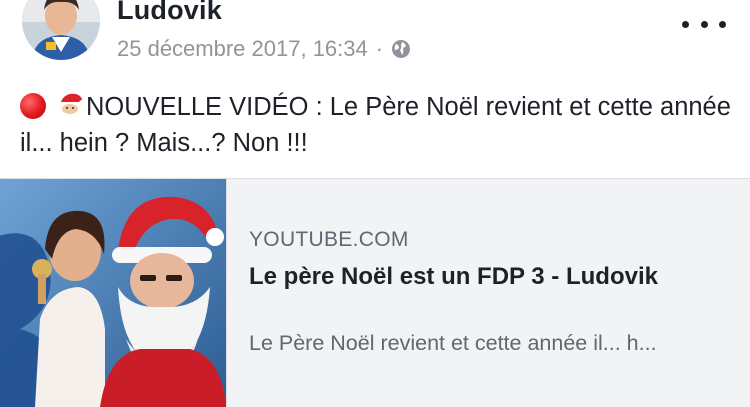  Describe the element at coordinates (72, 106) in the screenshot. I see `santa-emoji-icon` at that location.